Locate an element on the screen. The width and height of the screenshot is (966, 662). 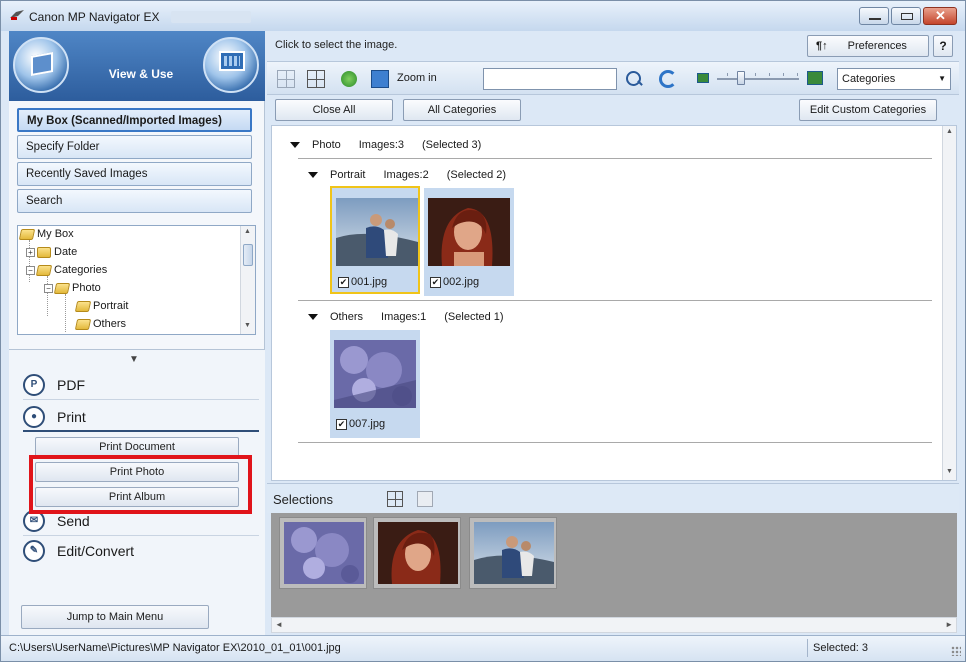
maximize-button is located at coordinates (906, 16).